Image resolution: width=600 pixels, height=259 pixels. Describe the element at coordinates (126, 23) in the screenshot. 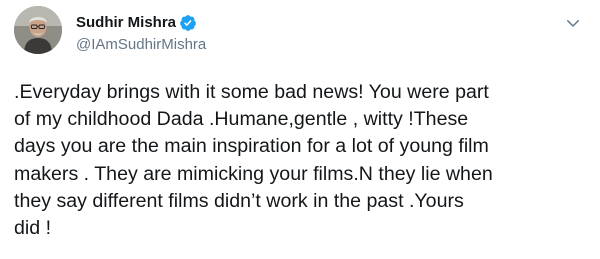

I see `author-display-name: Sudhir Mishra` at that location.